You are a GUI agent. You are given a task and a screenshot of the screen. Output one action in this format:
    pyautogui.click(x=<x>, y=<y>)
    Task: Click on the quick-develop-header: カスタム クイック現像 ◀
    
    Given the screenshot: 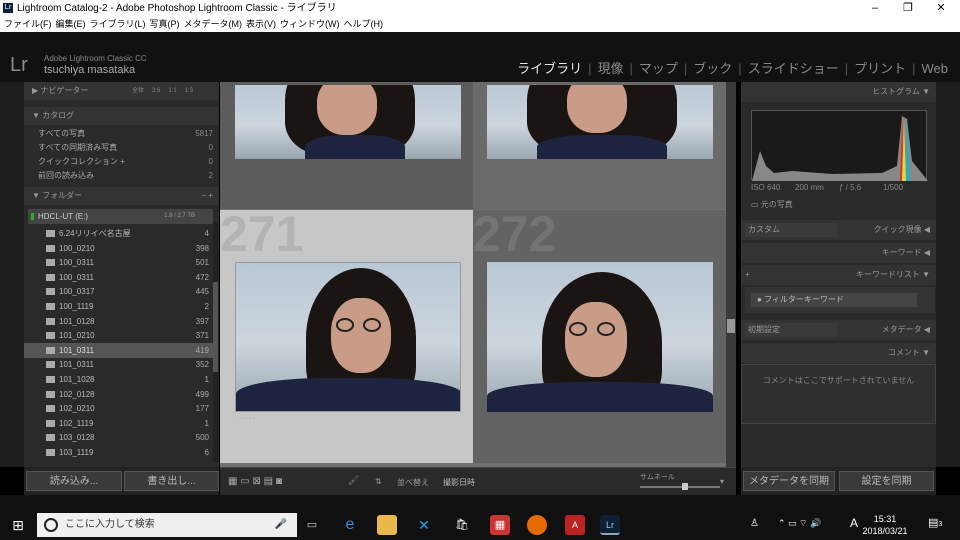 What is the action you would take?
    pyautogui.click(x=838, y=230)
    